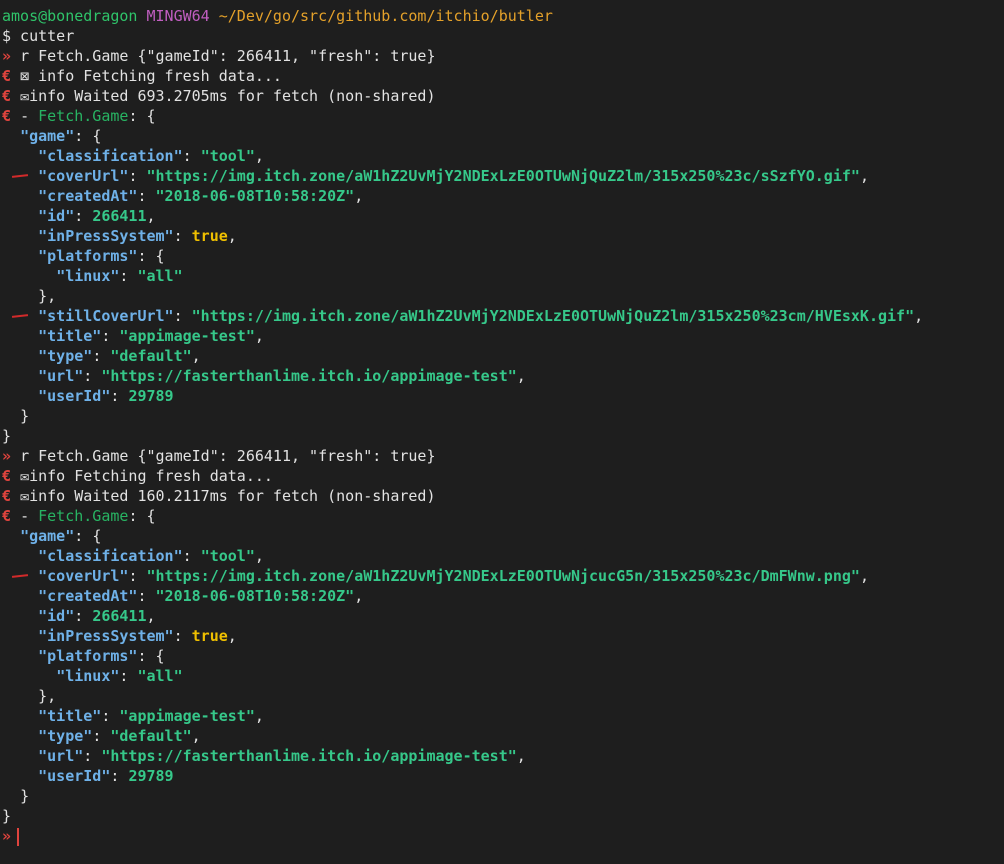 This screenshot has width=1004, height=864. Describe the element at coordinates (70, 716) in the screenshot. I see `json-key: "title"` at that location.